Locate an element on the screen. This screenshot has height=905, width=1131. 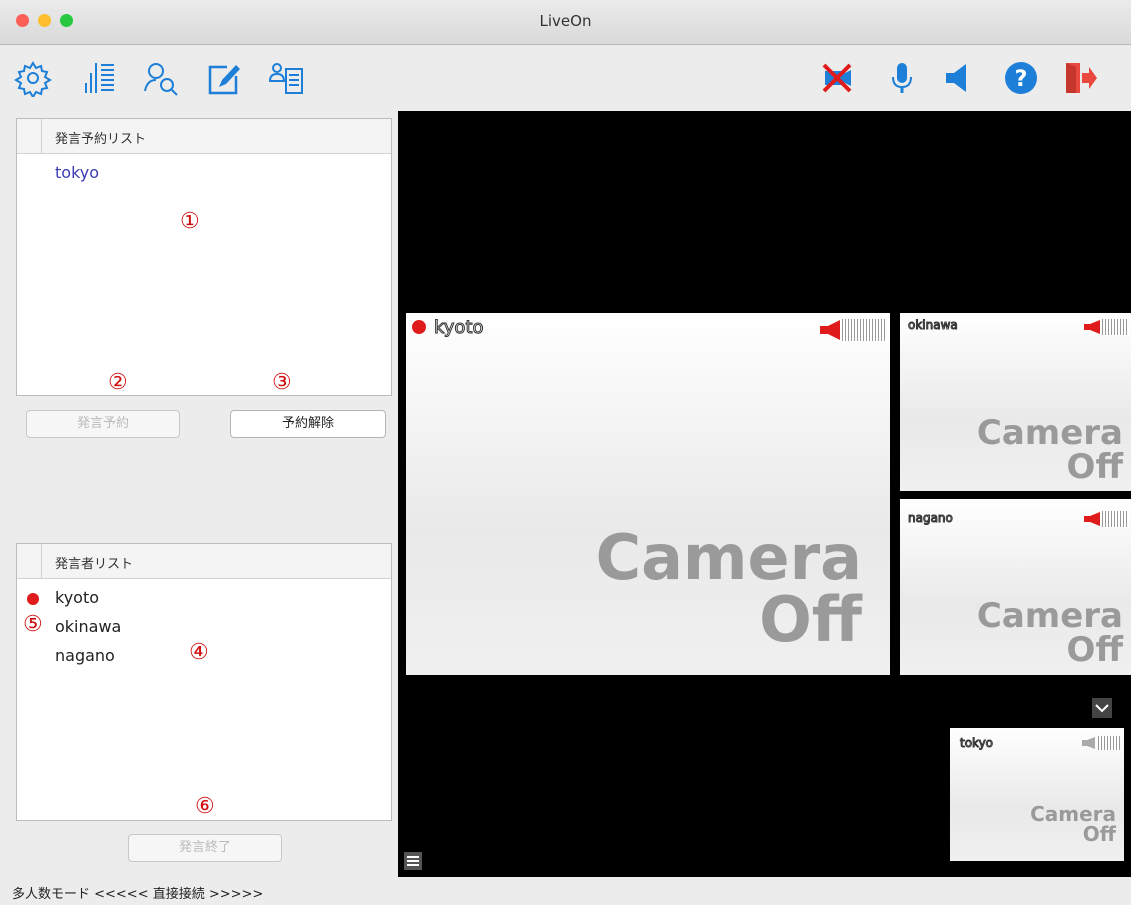
video-tile-name: okinawa is located at coordinates (933, 325).